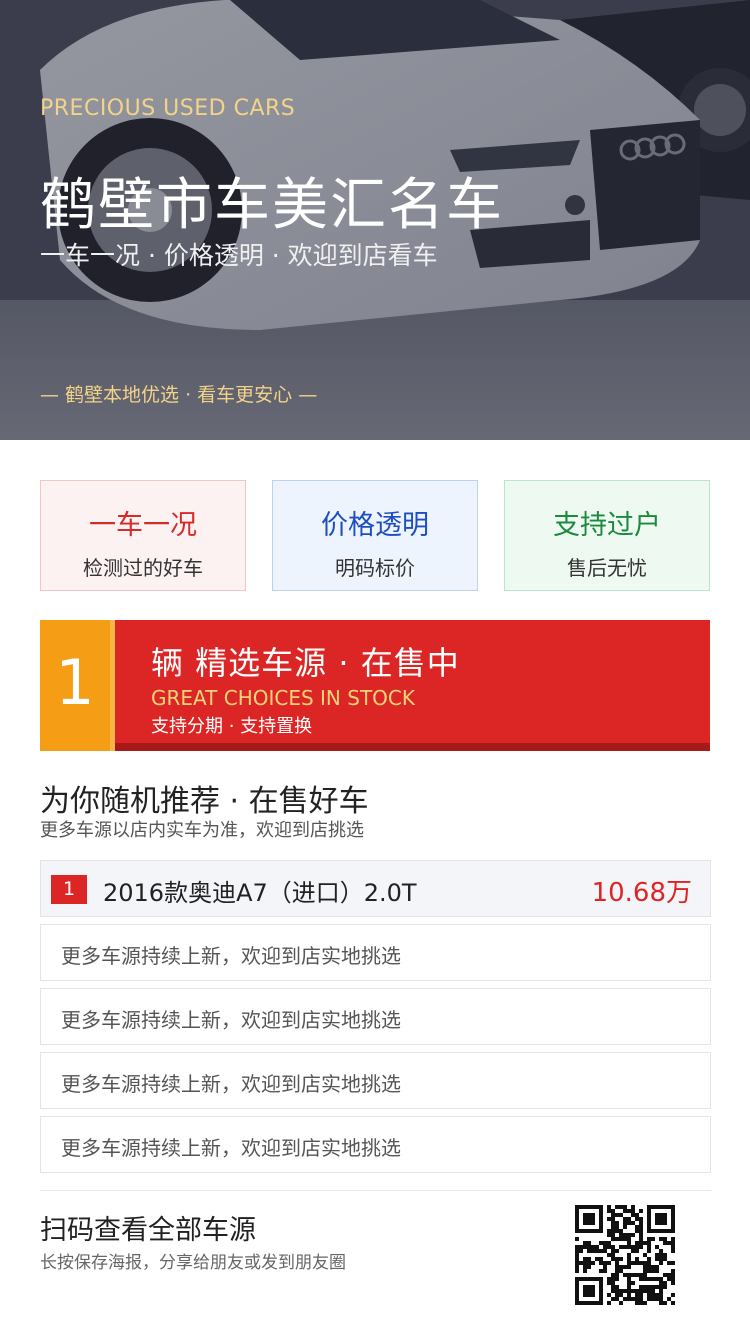 Image resolution: width=750 pixels, height=1320 pixels. I want to click on car-index-badge: 1, so click(69, 889).